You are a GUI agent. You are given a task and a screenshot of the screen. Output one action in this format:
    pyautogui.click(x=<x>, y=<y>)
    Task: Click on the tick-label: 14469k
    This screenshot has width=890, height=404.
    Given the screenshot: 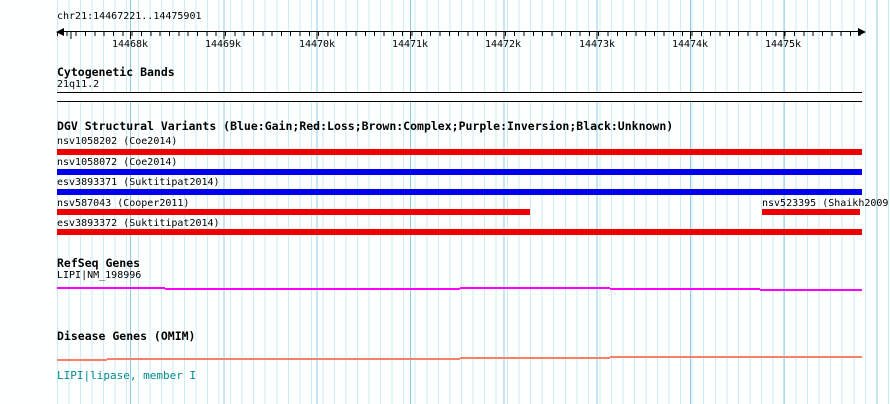 What is the action you would take?
    pyautogui.click(x=223, y=44)
    